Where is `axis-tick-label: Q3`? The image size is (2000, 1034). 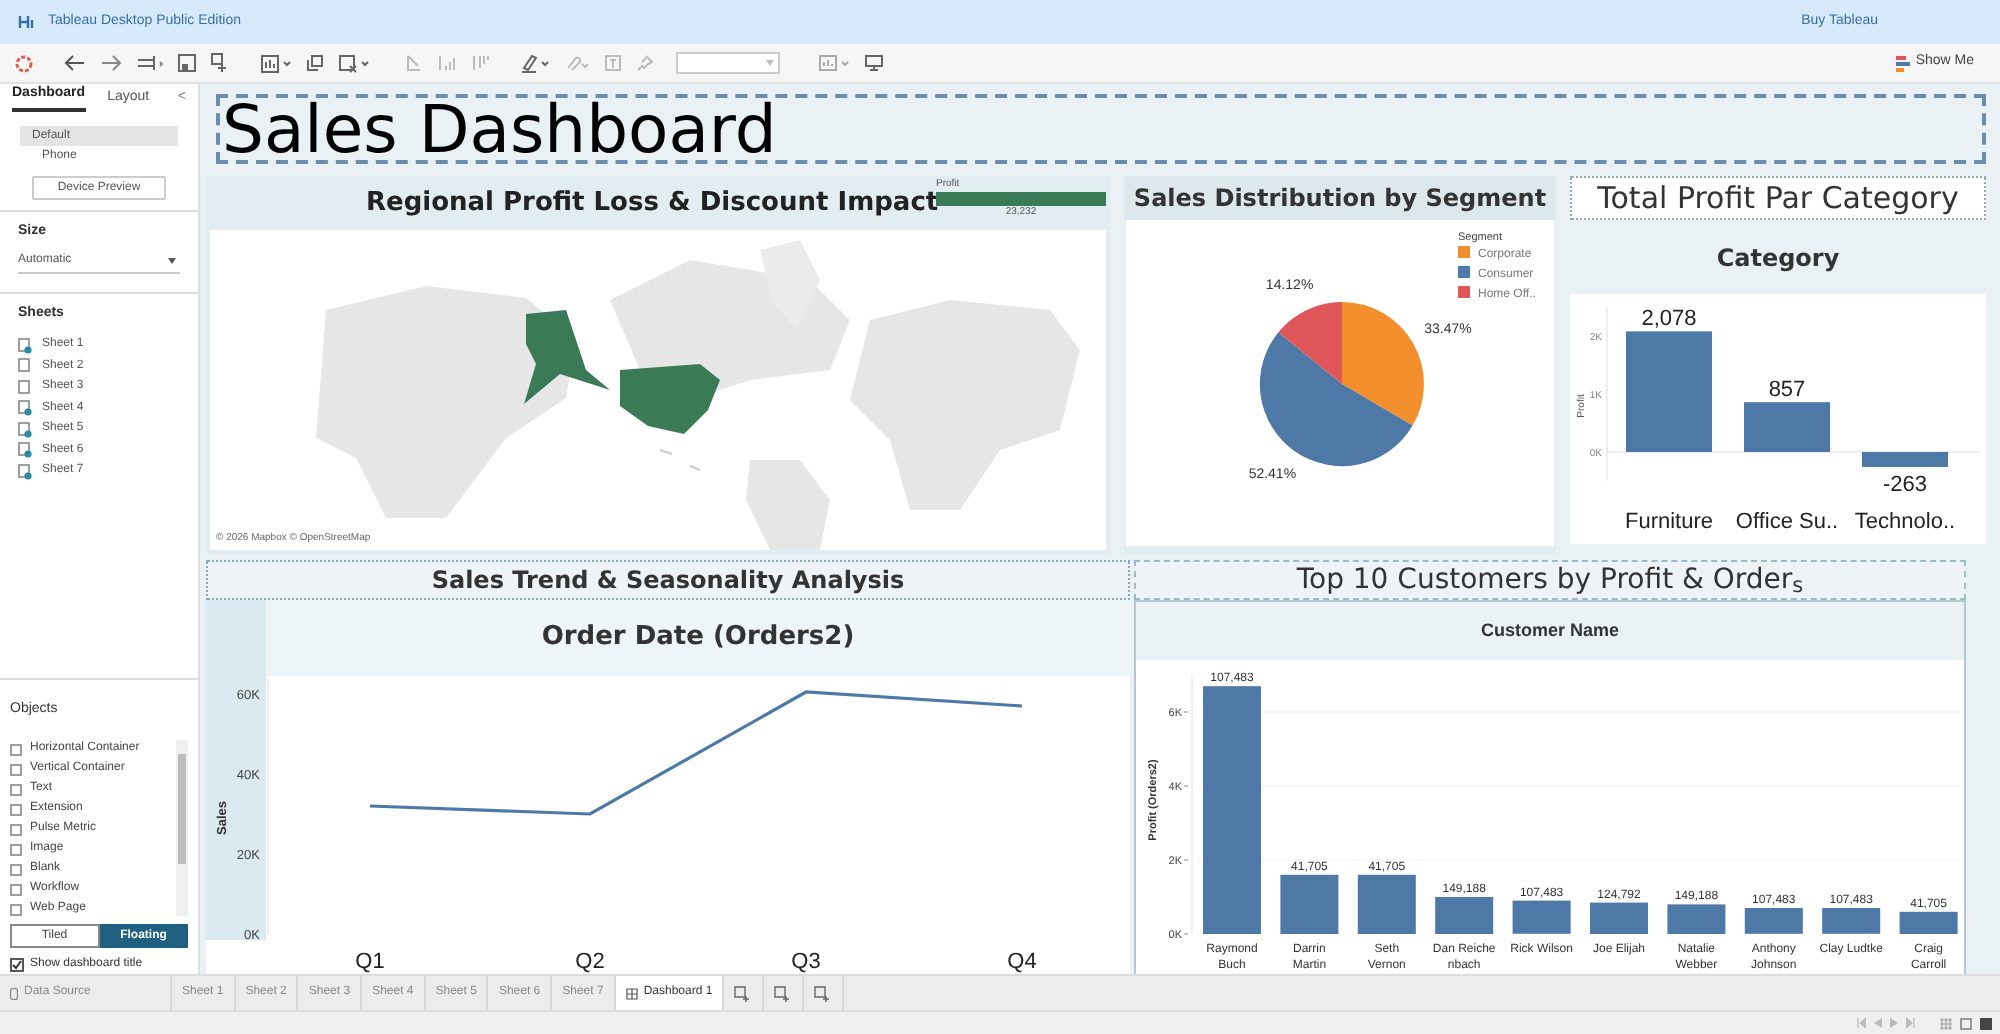
axis-tick-label: Q3 is located at coordinates (806, 962).